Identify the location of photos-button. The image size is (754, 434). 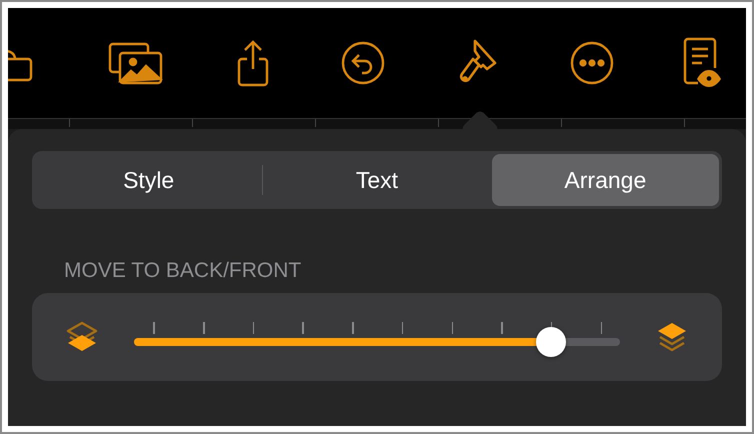
(136, 63).